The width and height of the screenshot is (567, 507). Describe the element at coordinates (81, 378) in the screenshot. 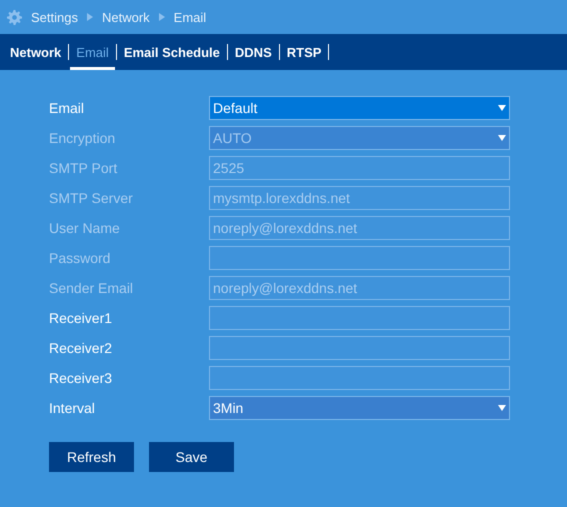

I see `field-label: Receiver3` at that location.